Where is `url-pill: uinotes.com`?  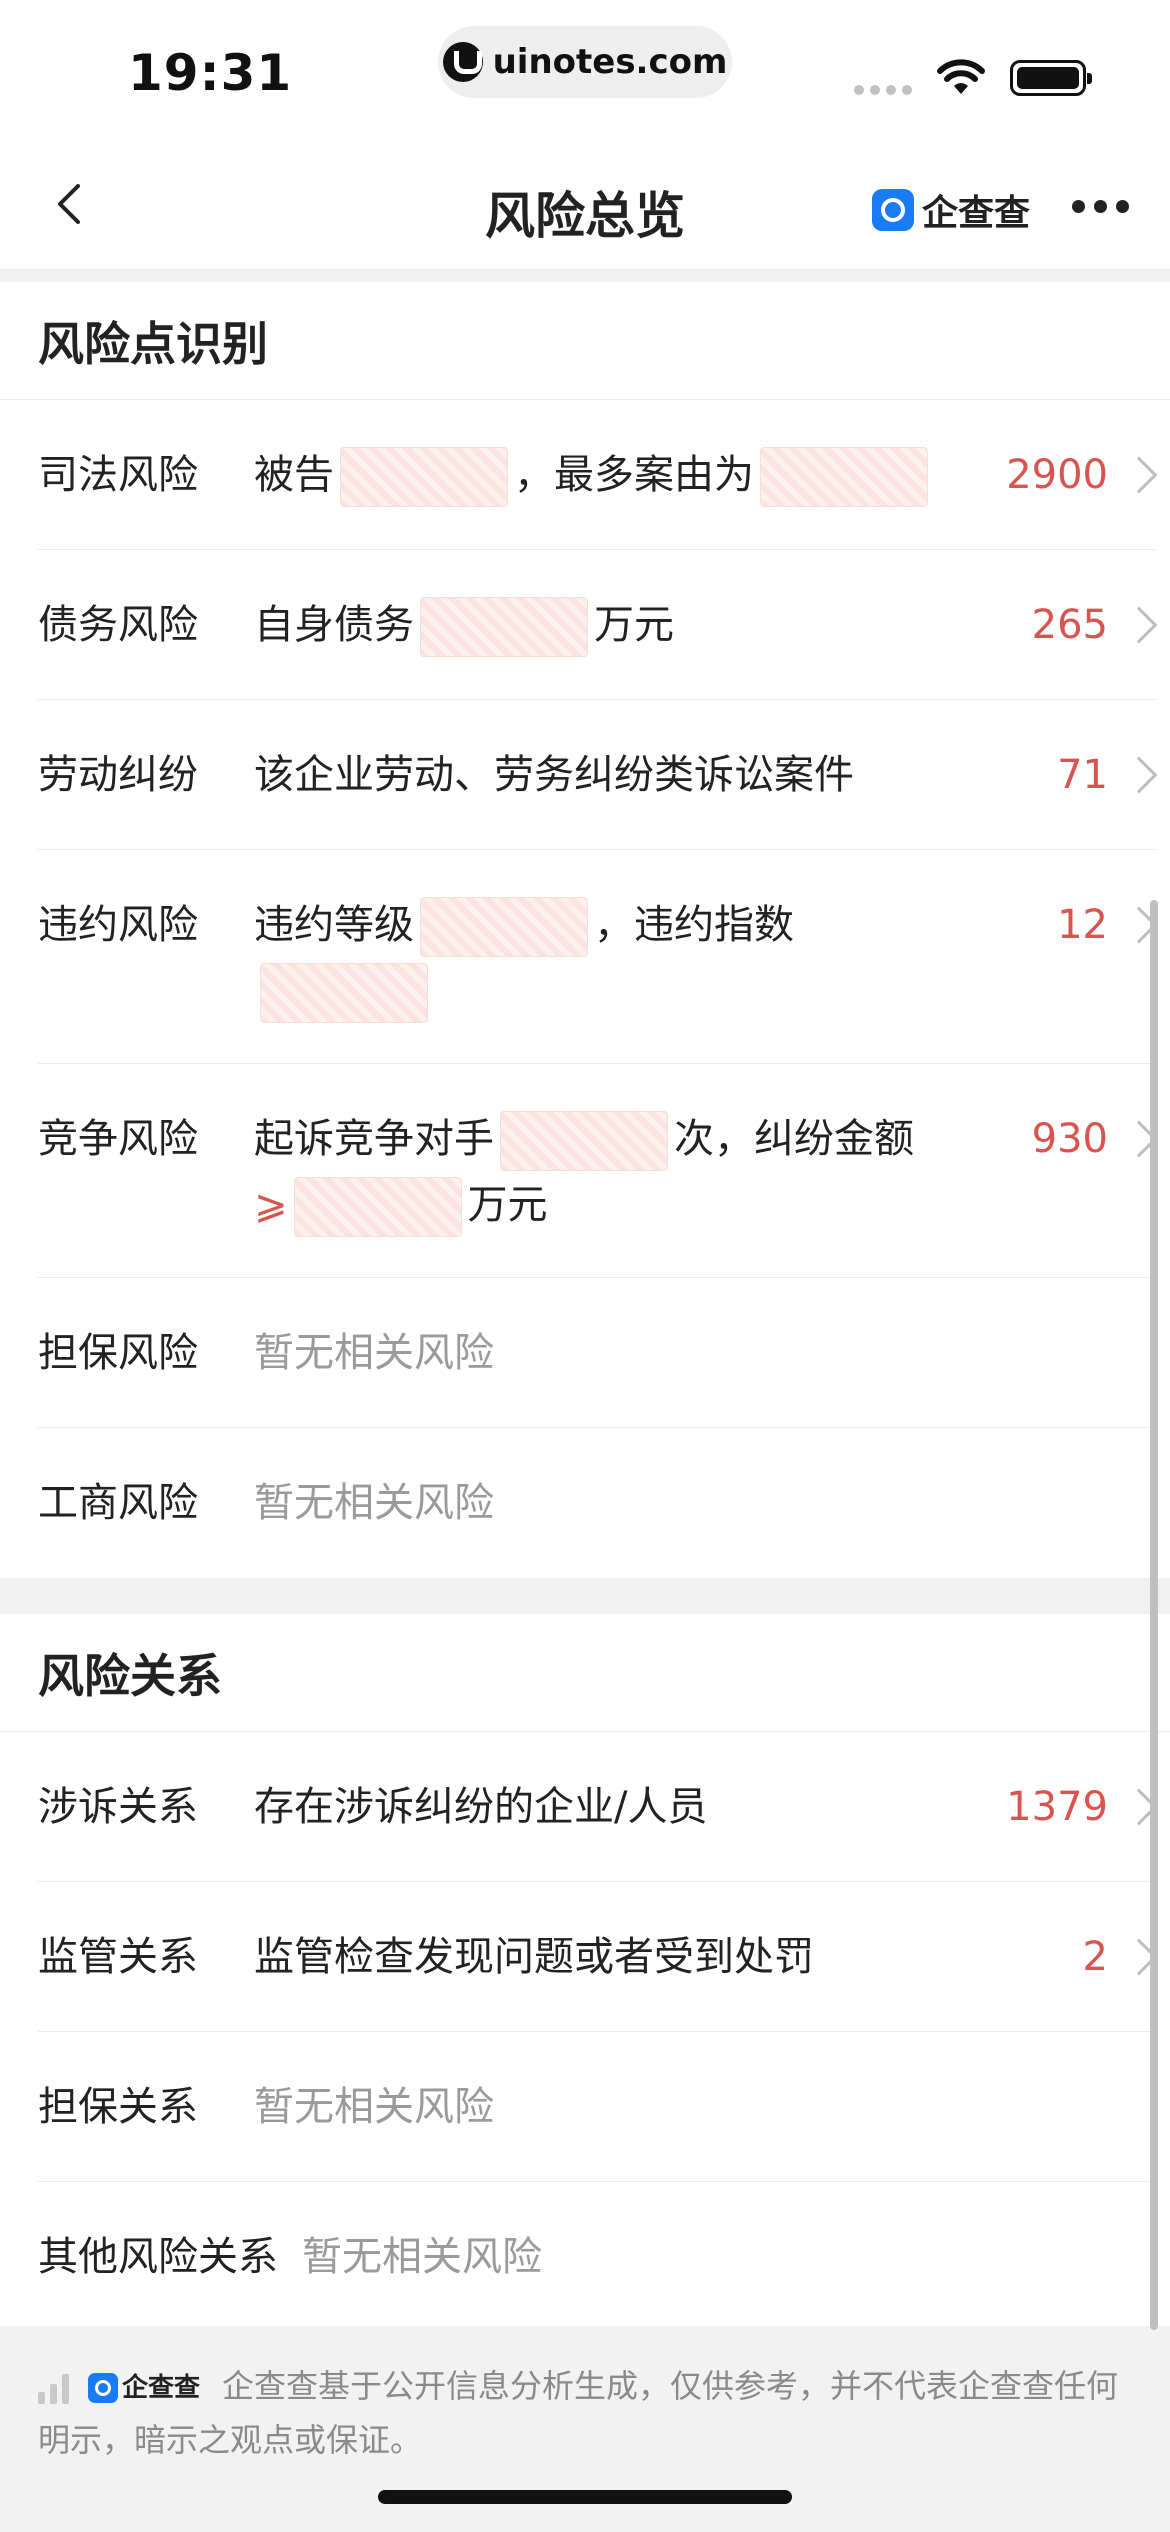
url-pill: uinotes.com is located at coordinates (585, 62).